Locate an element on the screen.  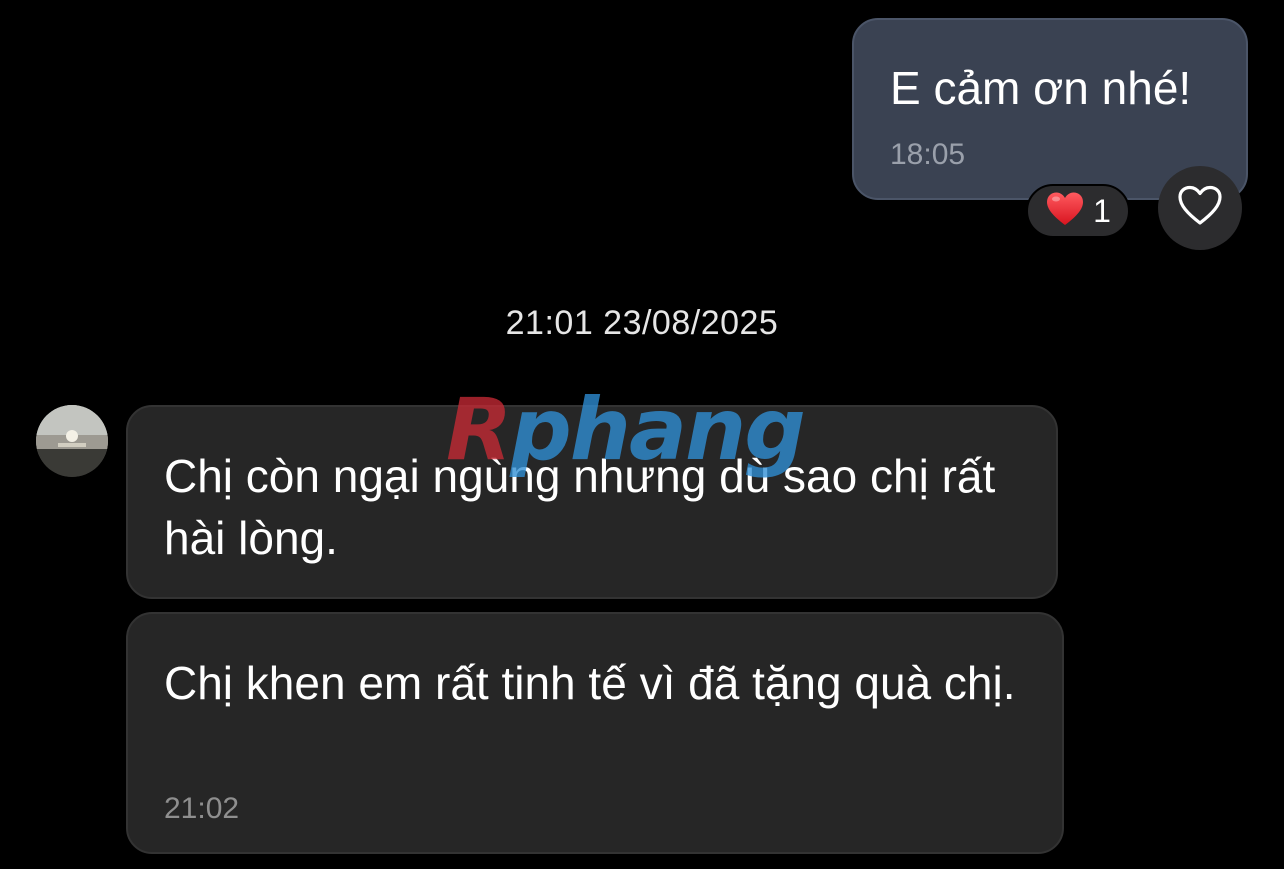
outgoing-message-time: 18:05 is located at coordinates (928, 154).